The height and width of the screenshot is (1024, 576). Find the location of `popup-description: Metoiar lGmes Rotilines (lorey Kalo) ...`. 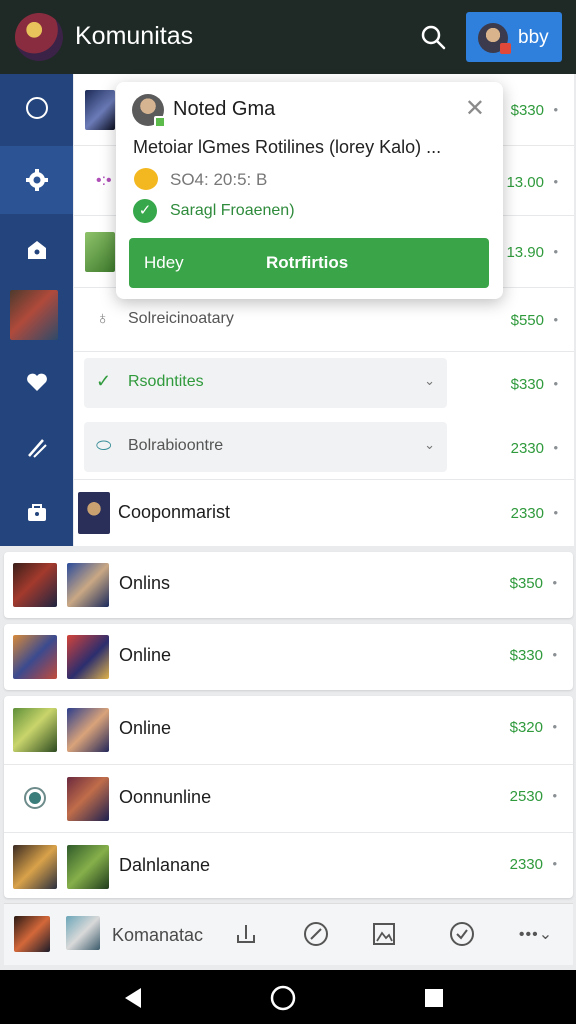

popup-description: Metoiar lGmes Rotilines (lorey Kalo) ... is located at coordinates (287, 147).